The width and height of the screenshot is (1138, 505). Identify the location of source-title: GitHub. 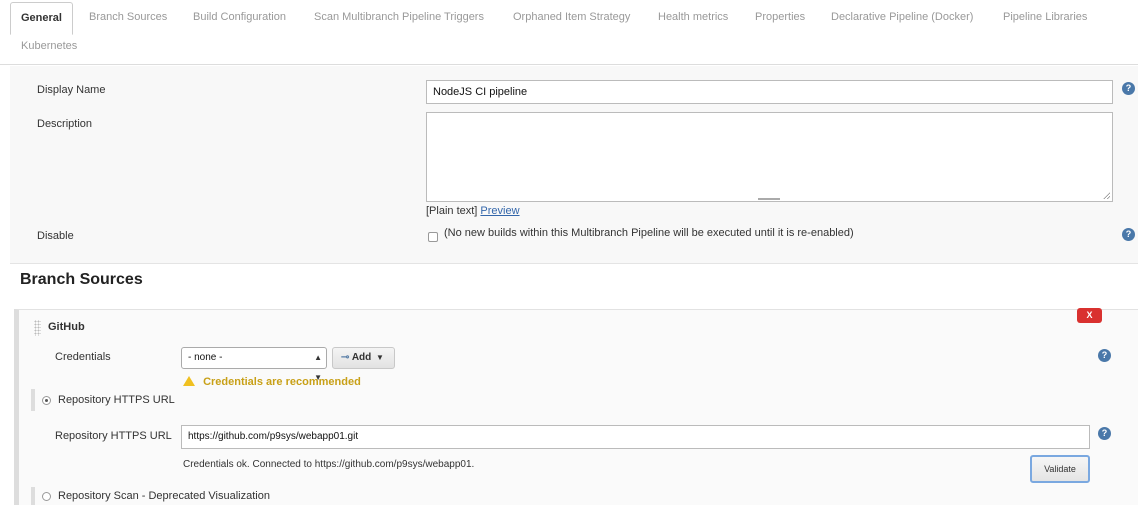
(66, 327).